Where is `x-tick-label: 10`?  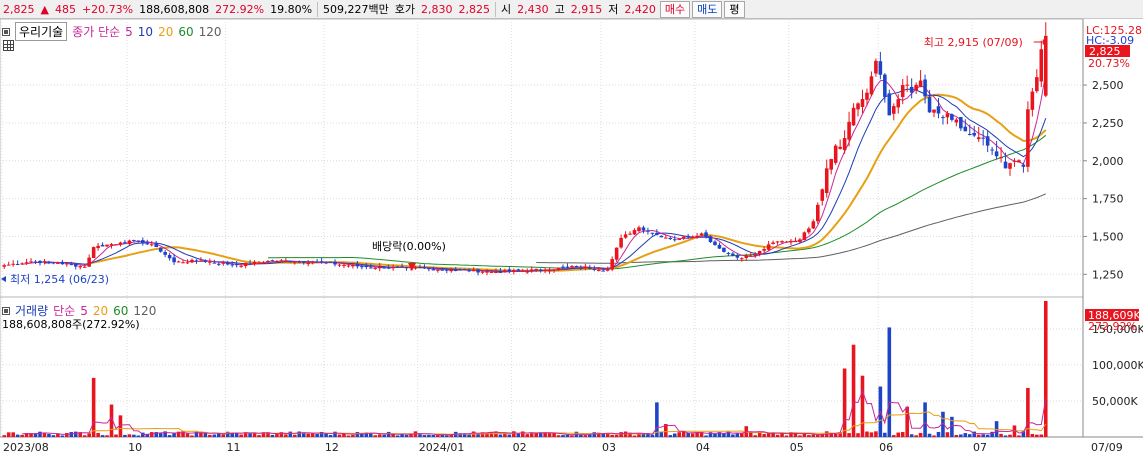 x-tick-label: 10 is located at coordinates (135, 447).